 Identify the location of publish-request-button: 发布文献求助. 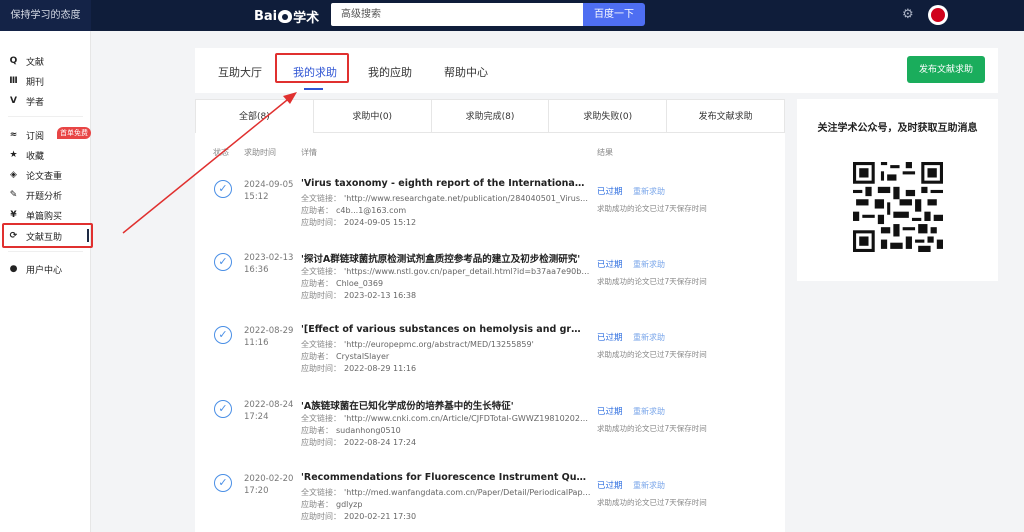
(946, 69).